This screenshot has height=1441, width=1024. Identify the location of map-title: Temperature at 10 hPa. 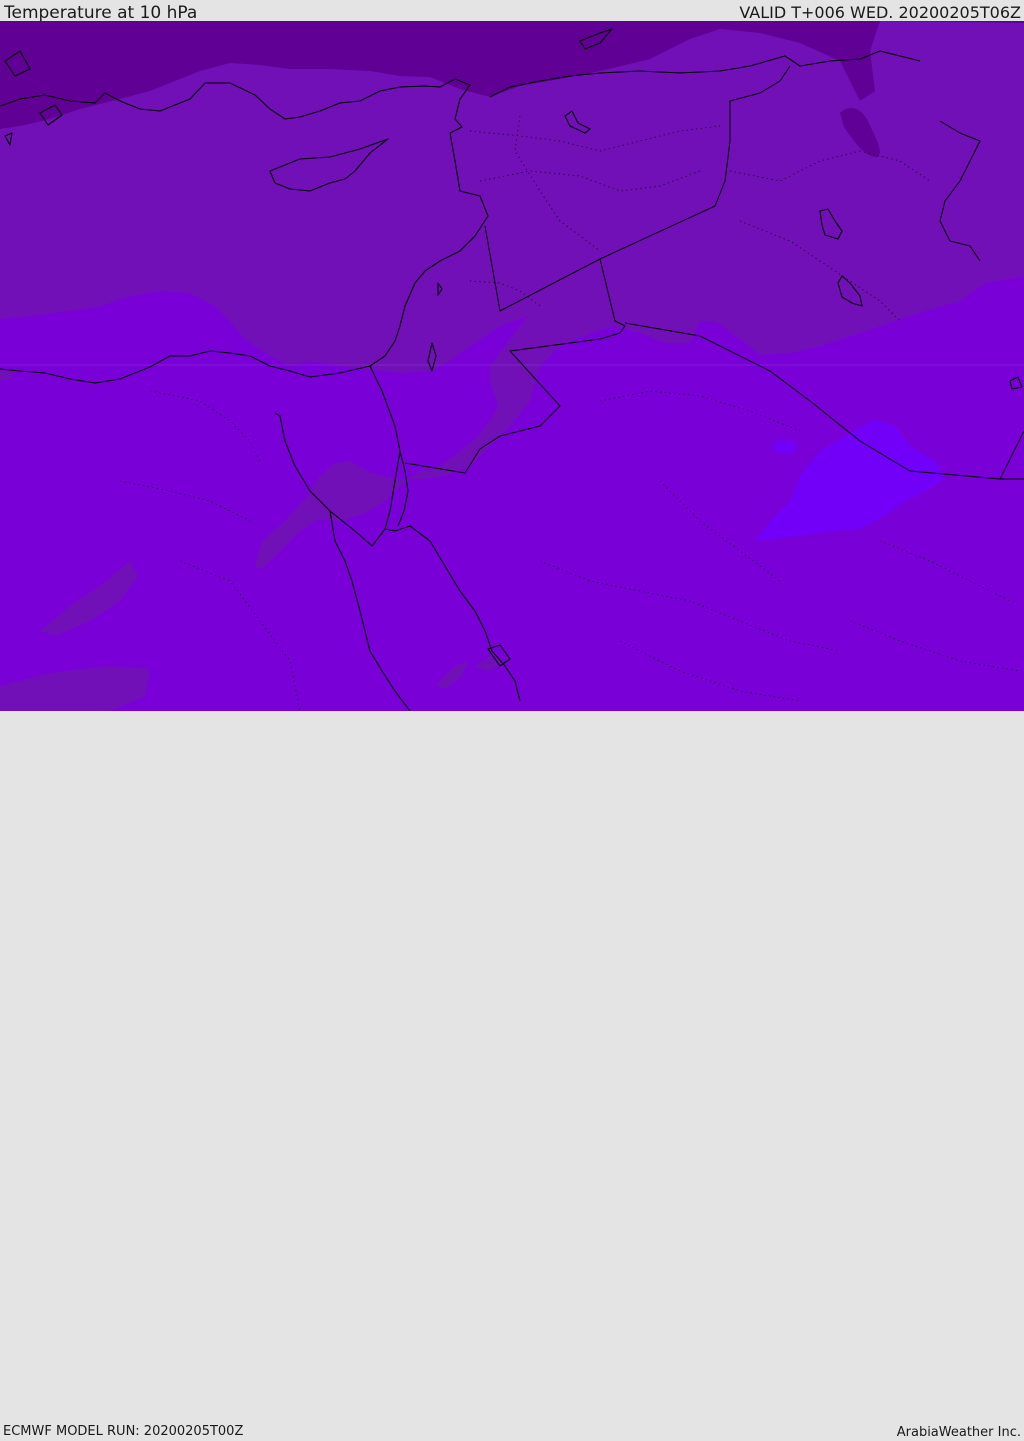
(101, 13).